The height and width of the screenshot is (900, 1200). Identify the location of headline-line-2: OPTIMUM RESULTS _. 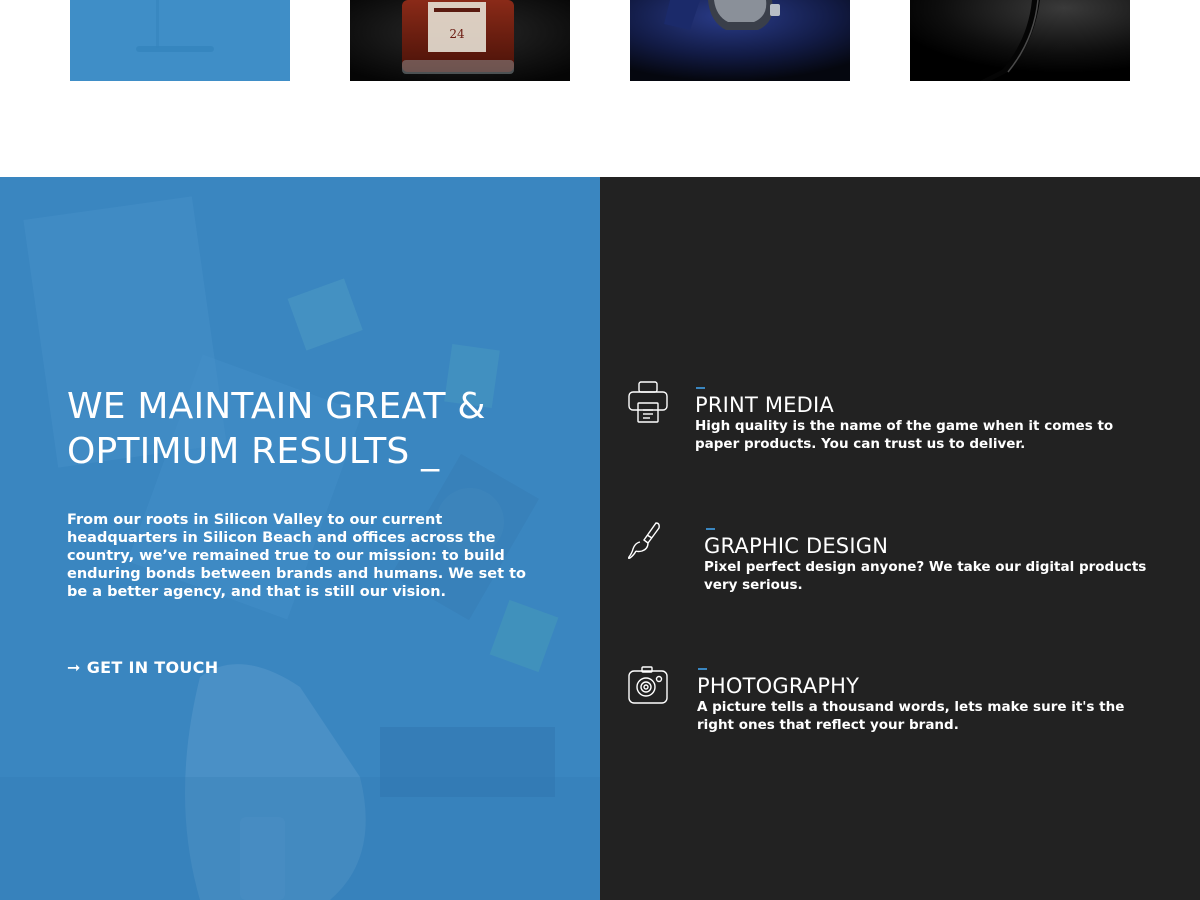
(253, 451).